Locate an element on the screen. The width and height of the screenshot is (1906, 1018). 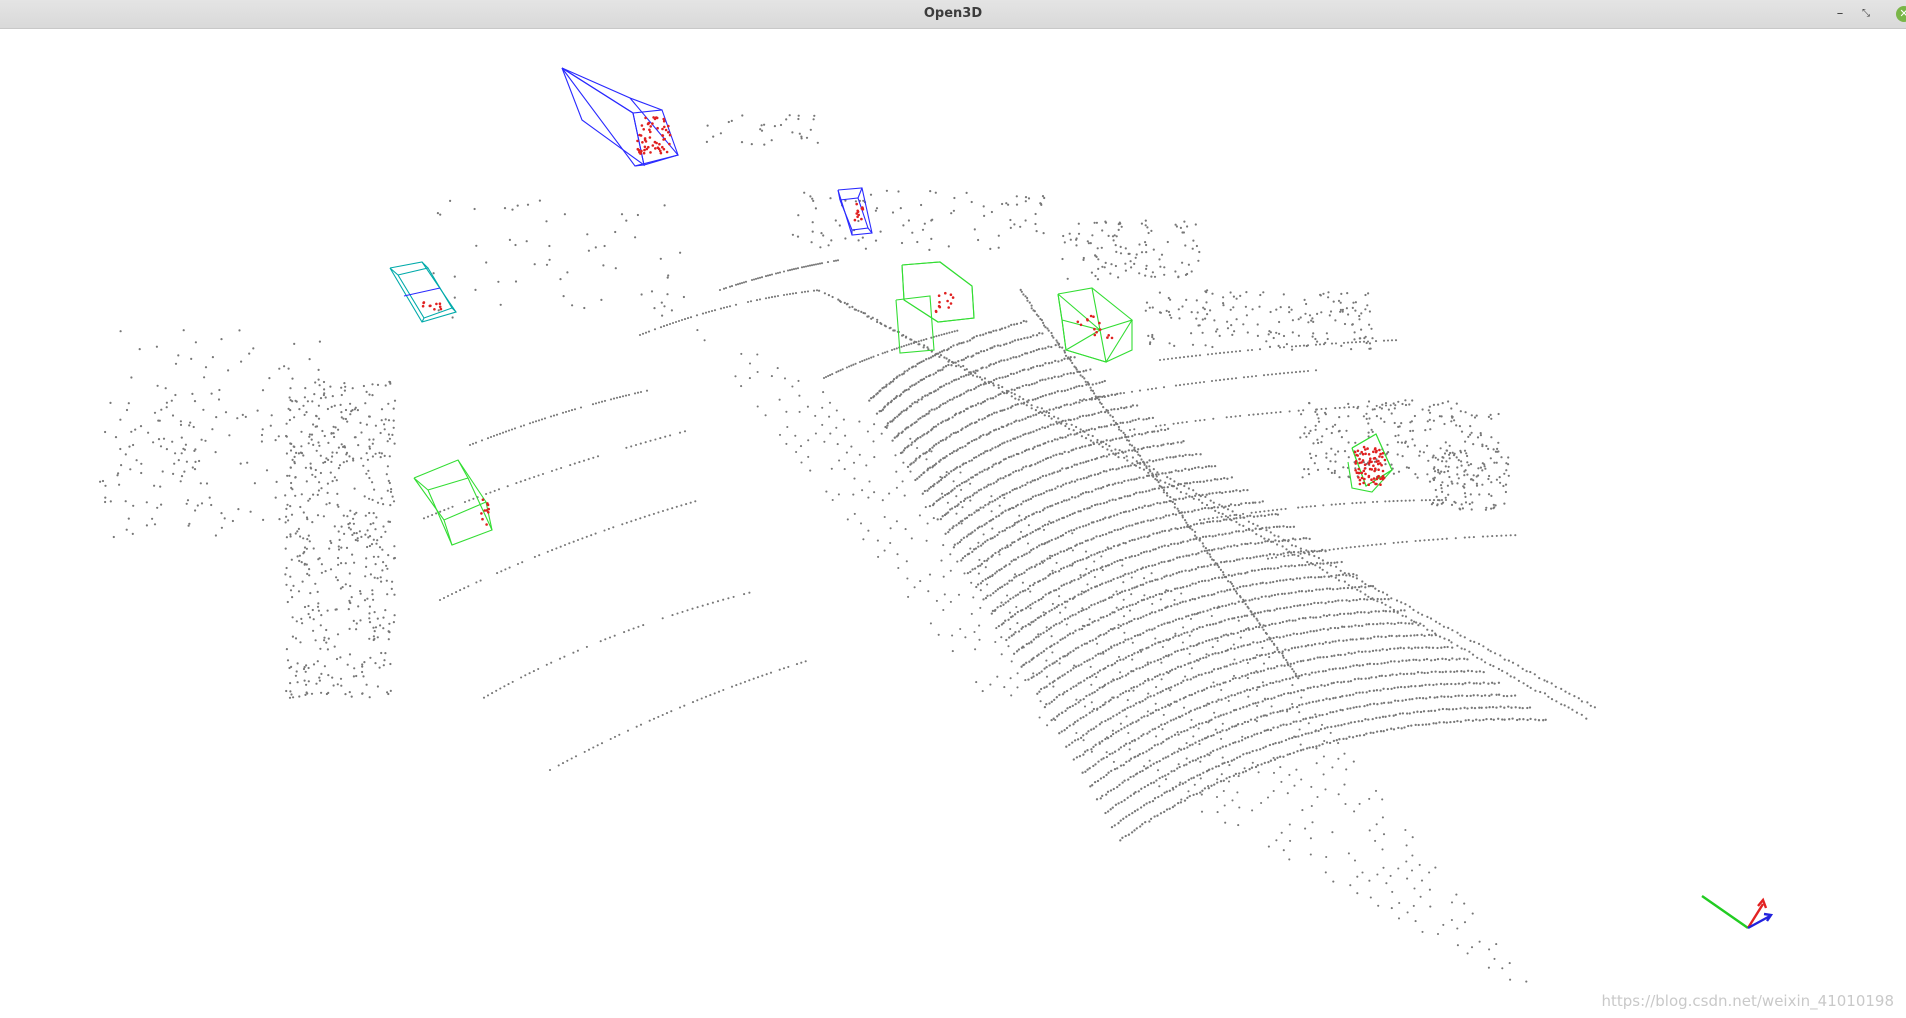
window-title: Open3D is located at coordinates (953, 13).